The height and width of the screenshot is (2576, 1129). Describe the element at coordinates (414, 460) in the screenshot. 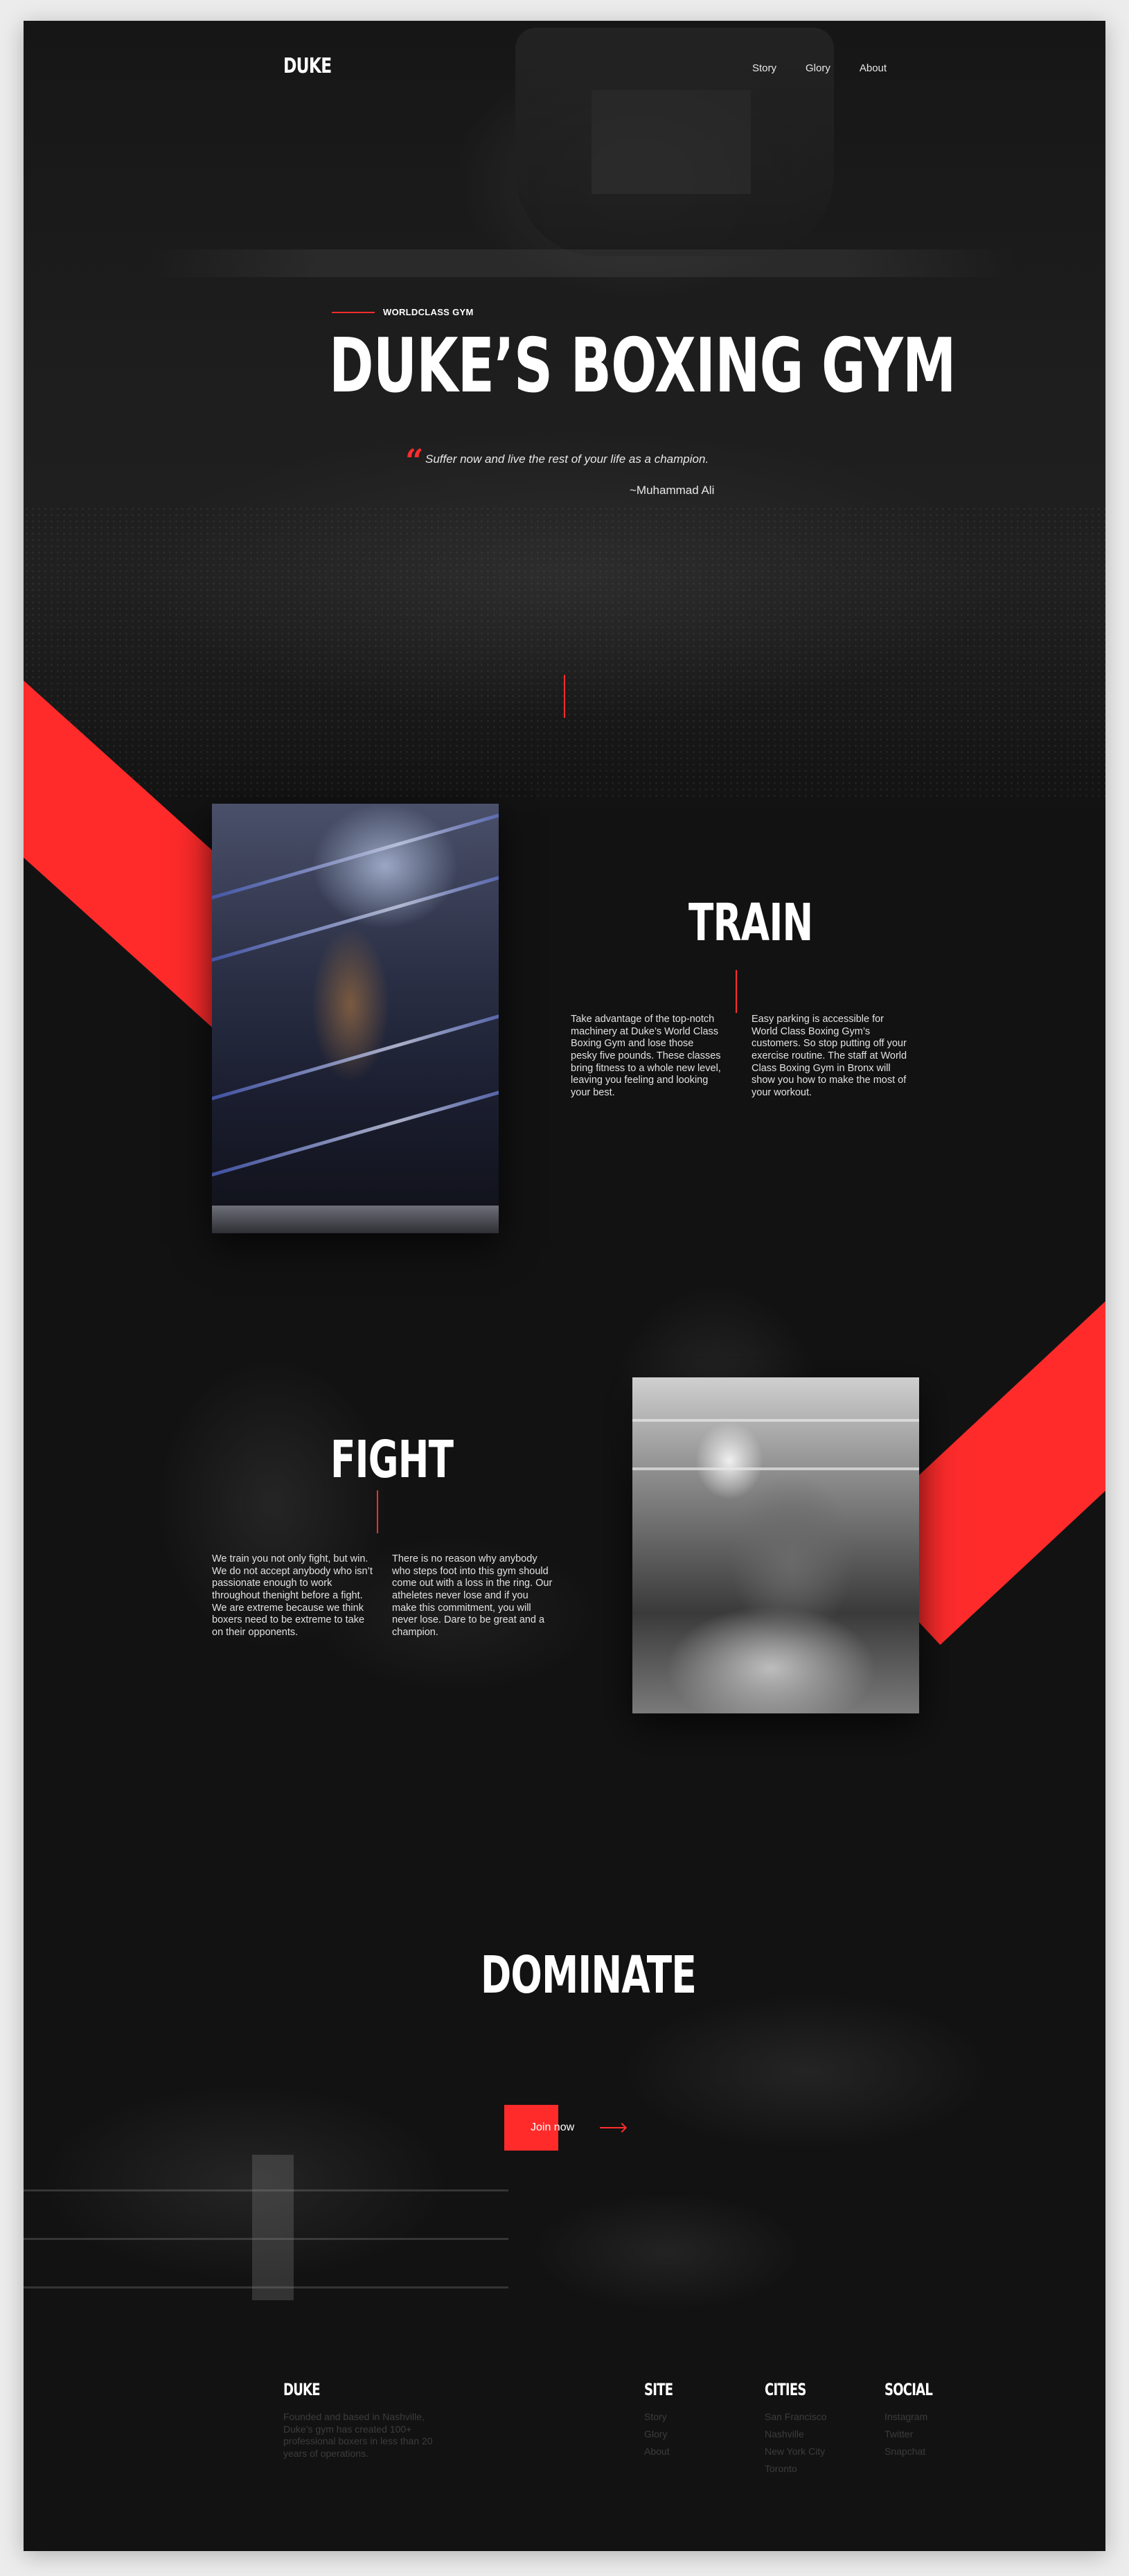

I see `quote-icon: “` at that location.